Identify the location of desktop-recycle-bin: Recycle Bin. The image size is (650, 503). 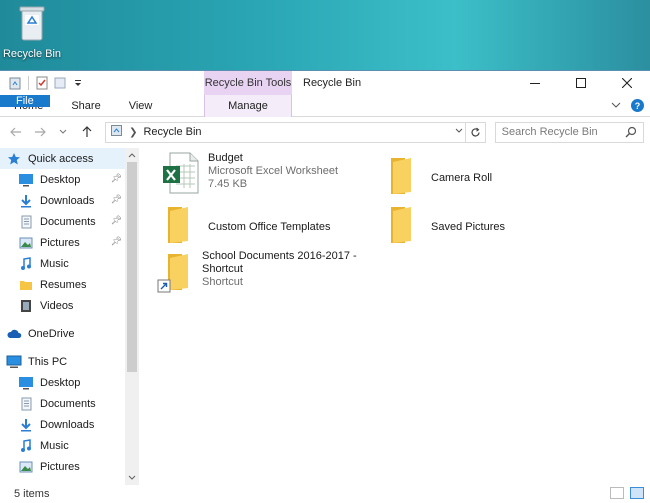
(32, 34).